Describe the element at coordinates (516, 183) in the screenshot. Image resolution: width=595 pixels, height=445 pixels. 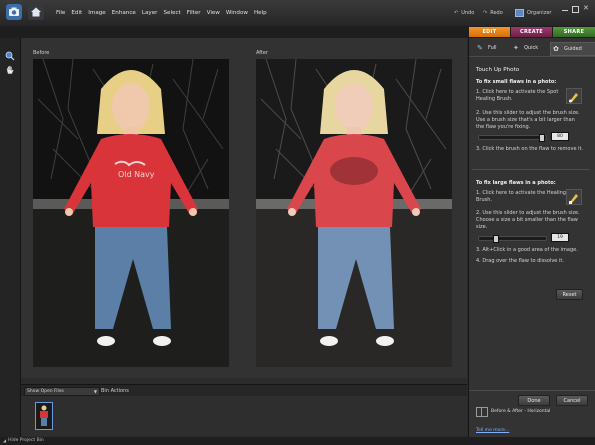
I see `large-flaws-heading: To fix large flaws in a photo:` at that location.